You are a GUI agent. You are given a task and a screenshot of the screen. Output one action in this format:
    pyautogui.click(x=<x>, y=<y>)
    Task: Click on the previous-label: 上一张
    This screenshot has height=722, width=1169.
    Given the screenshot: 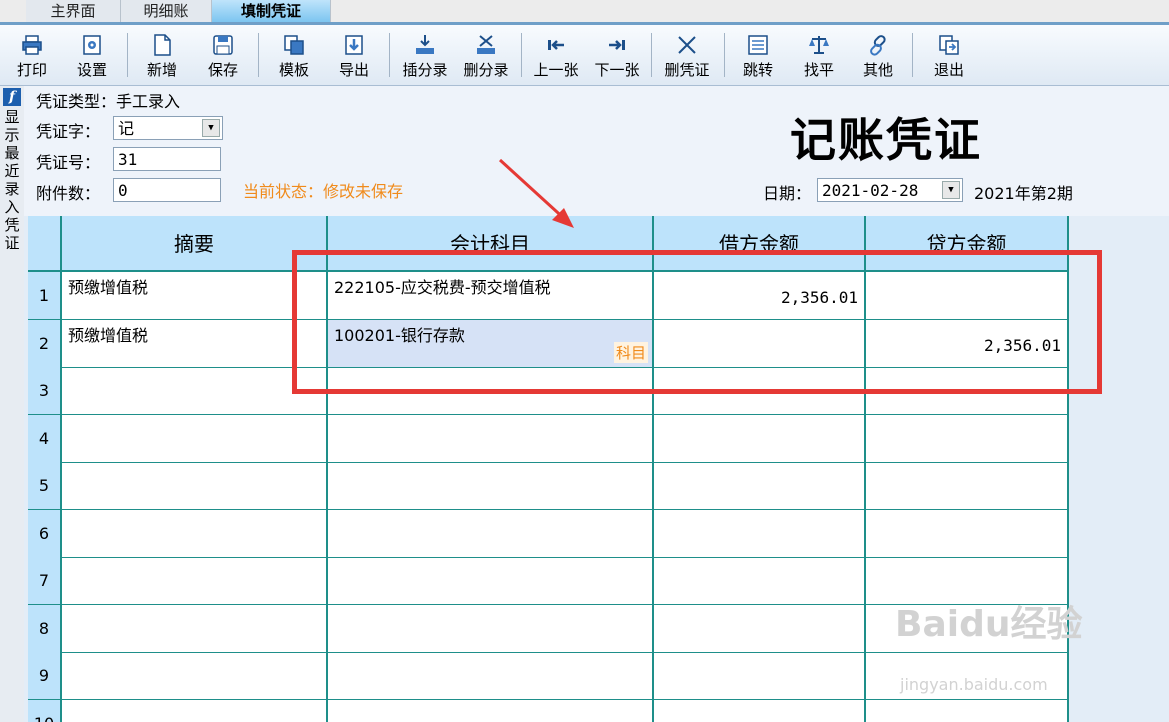 What is the action you would take?
    pyautogui.click(x=556, y=70)
    